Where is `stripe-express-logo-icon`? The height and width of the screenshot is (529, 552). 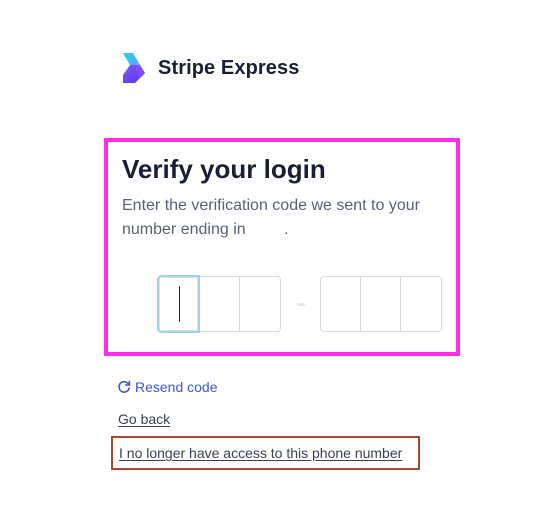 stripe-express-logo-icon is located at coordinates (134, 68).